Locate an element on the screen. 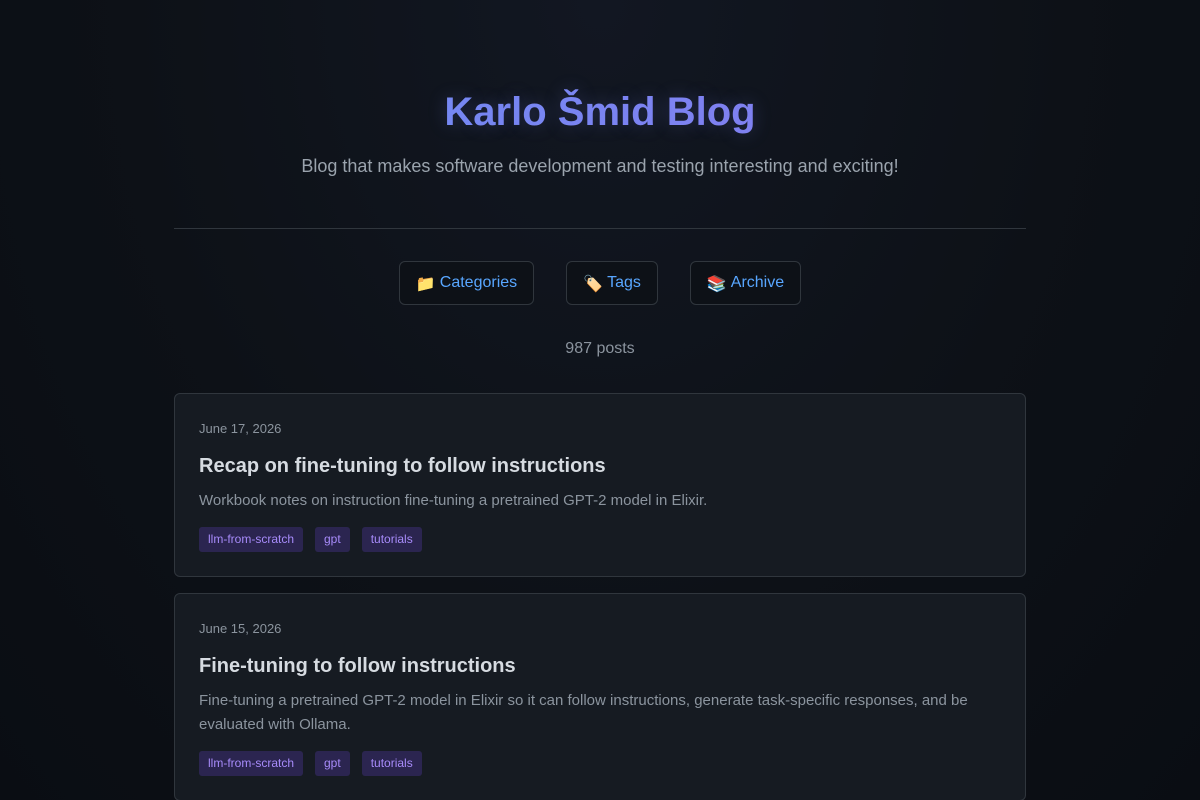  post-count: 987 posts is located at coordinates (600, 348).